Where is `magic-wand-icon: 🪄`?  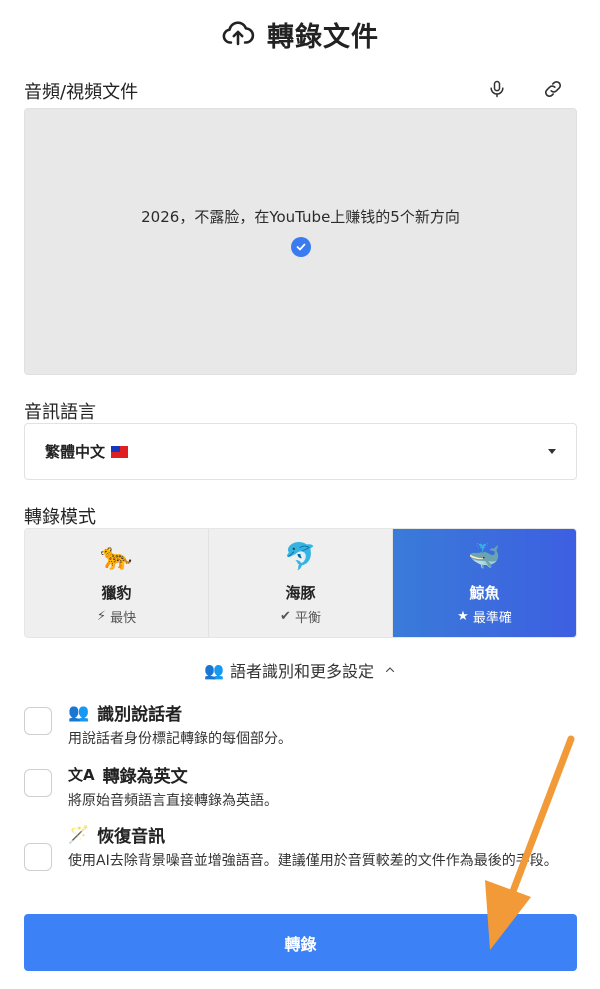 magic-wand-icon: 🪄 is located at coordinates (79, 834).